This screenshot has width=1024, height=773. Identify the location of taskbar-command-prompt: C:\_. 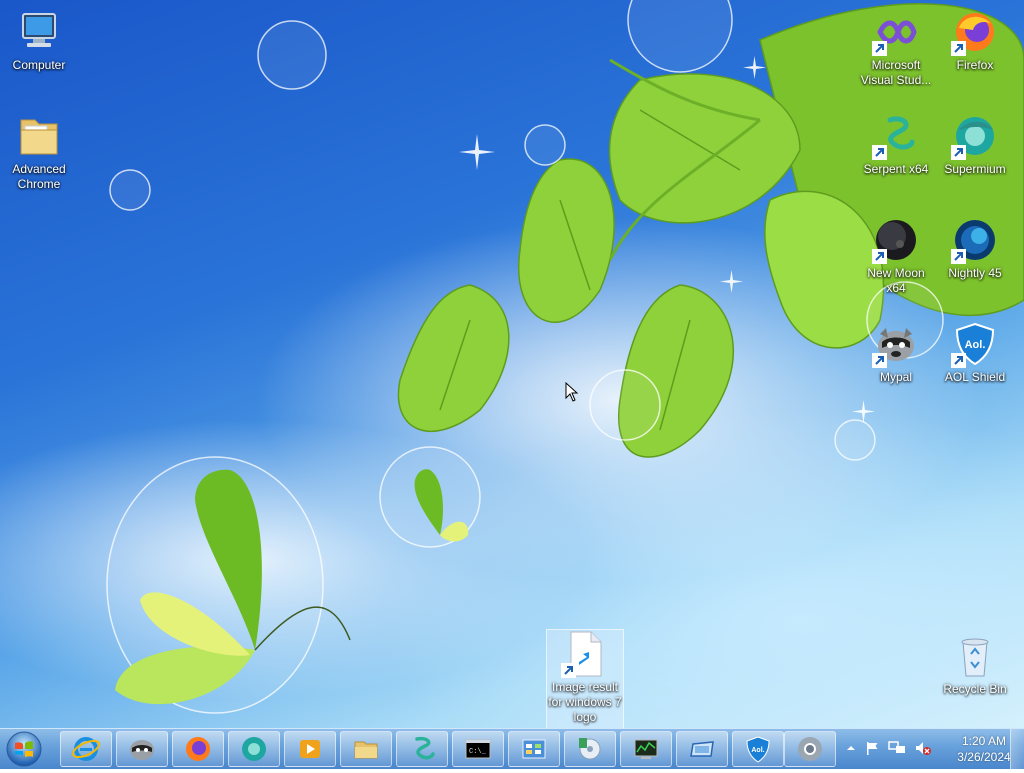
(478, 749).